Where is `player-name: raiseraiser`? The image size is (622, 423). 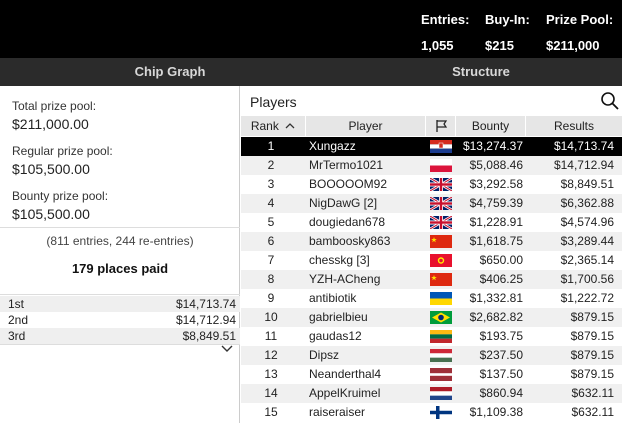 player-name: raiseraiser is located at coordinates (337, 412).